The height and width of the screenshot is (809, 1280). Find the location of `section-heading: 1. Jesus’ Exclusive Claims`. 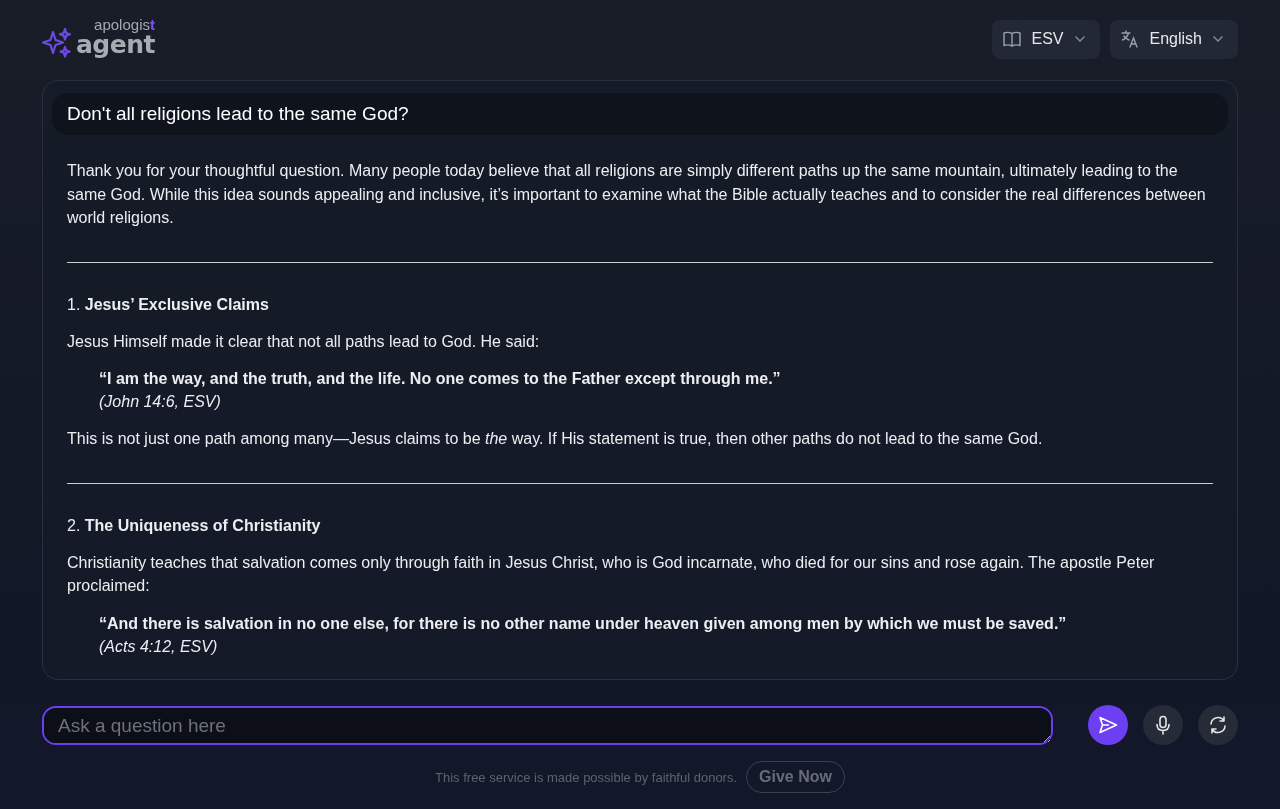

section-heading: 1. Jesus’ Exclusive Claims is located at coordinates (168, 304).